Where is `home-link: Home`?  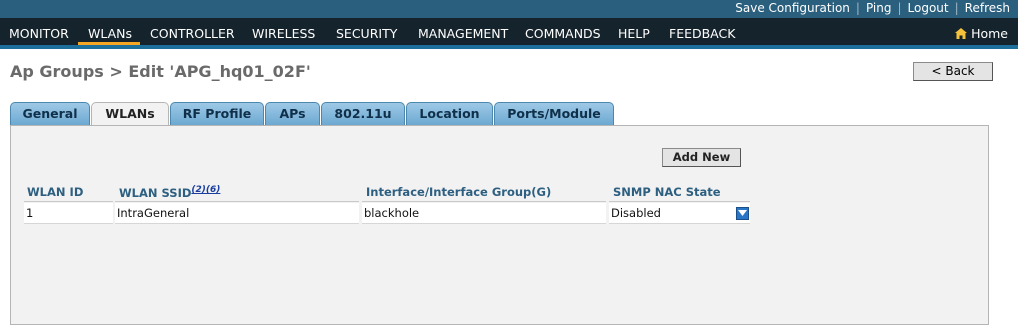
home-link: Home is located at coordinates (981, 33).